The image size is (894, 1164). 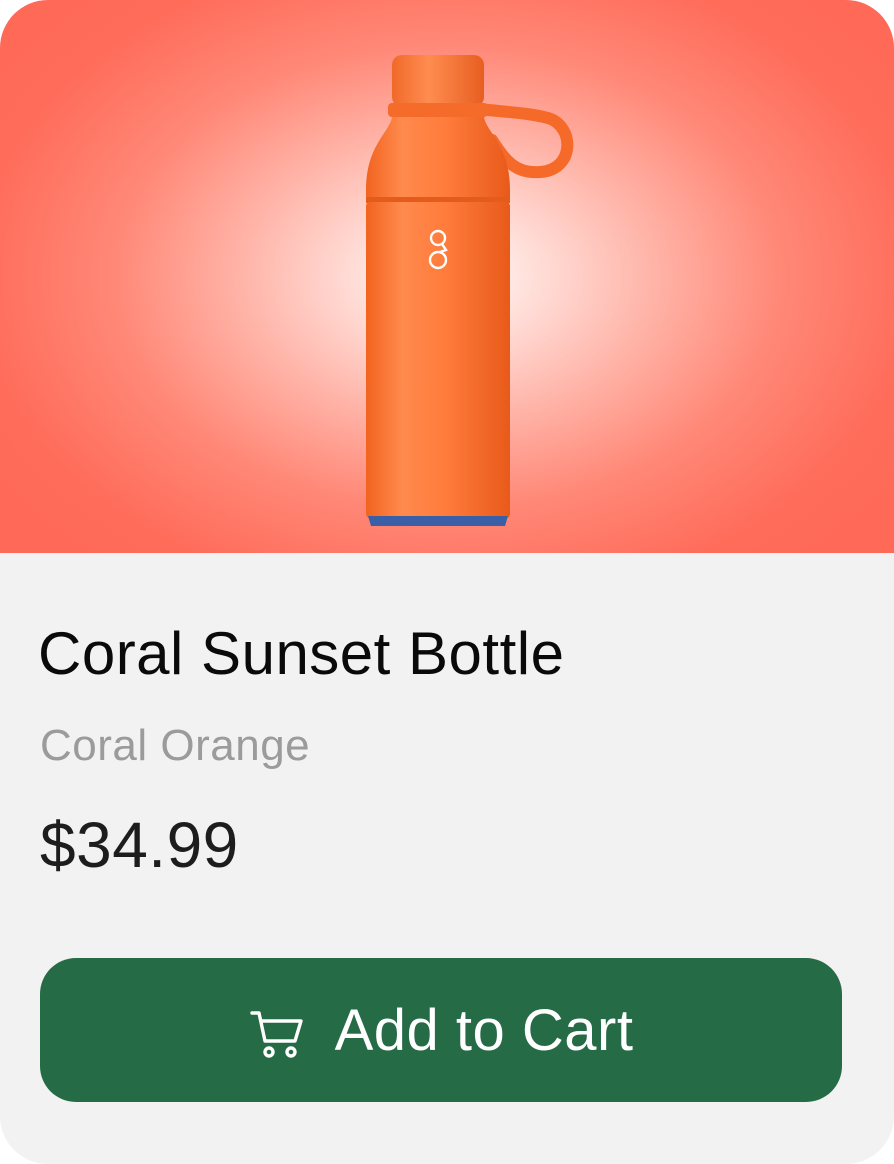 I want to click on product-price: $34.99, so click(x=139, y=845).